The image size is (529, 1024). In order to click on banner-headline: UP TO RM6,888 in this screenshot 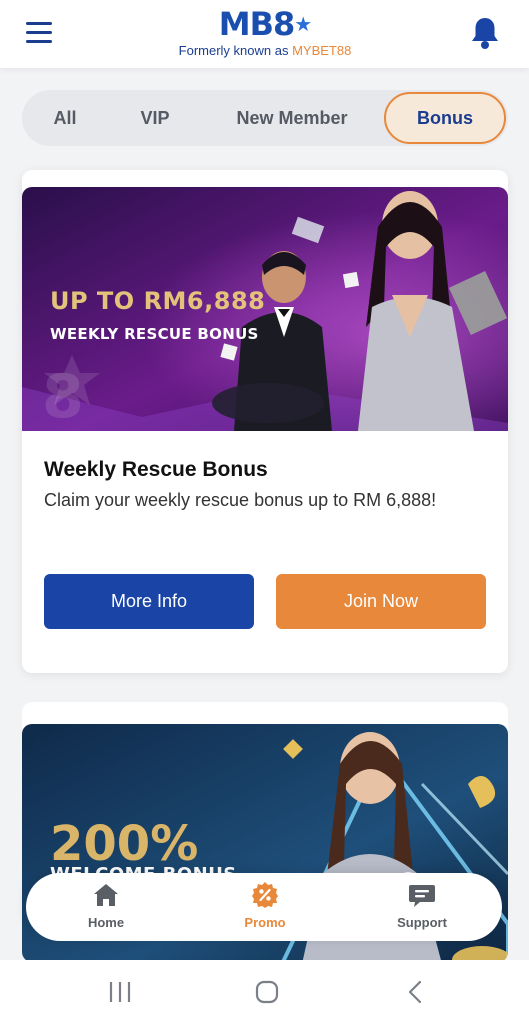, I will do `click(158, 301)`.